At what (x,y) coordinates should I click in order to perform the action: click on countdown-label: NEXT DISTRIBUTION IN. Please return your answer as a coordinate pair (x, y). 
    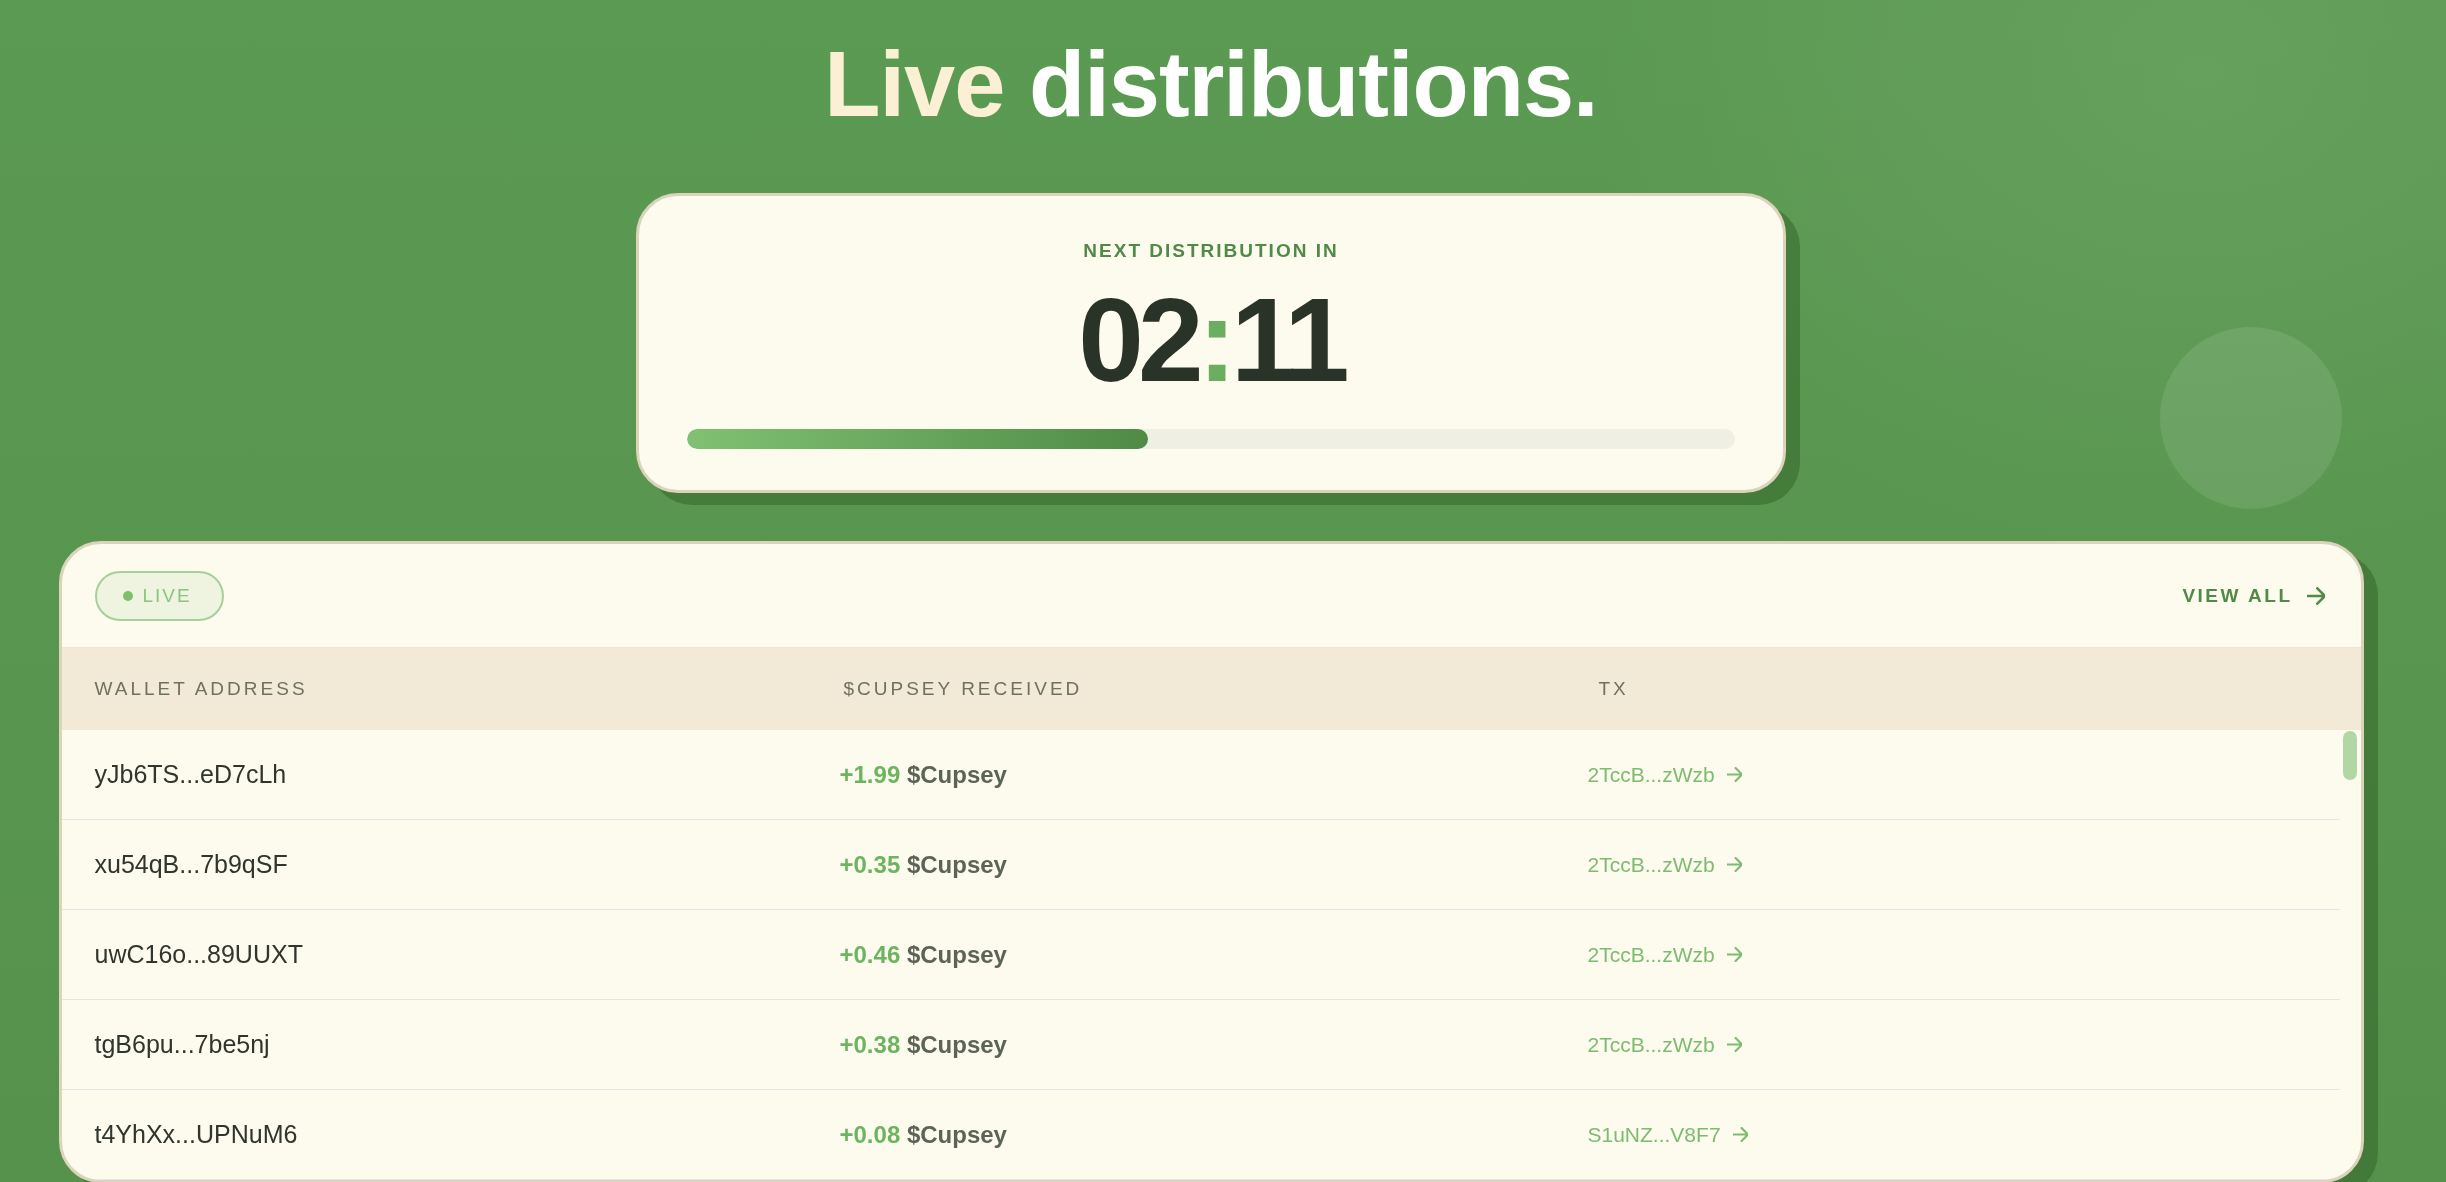
    Looking at the image, I should click on (1211, 251).